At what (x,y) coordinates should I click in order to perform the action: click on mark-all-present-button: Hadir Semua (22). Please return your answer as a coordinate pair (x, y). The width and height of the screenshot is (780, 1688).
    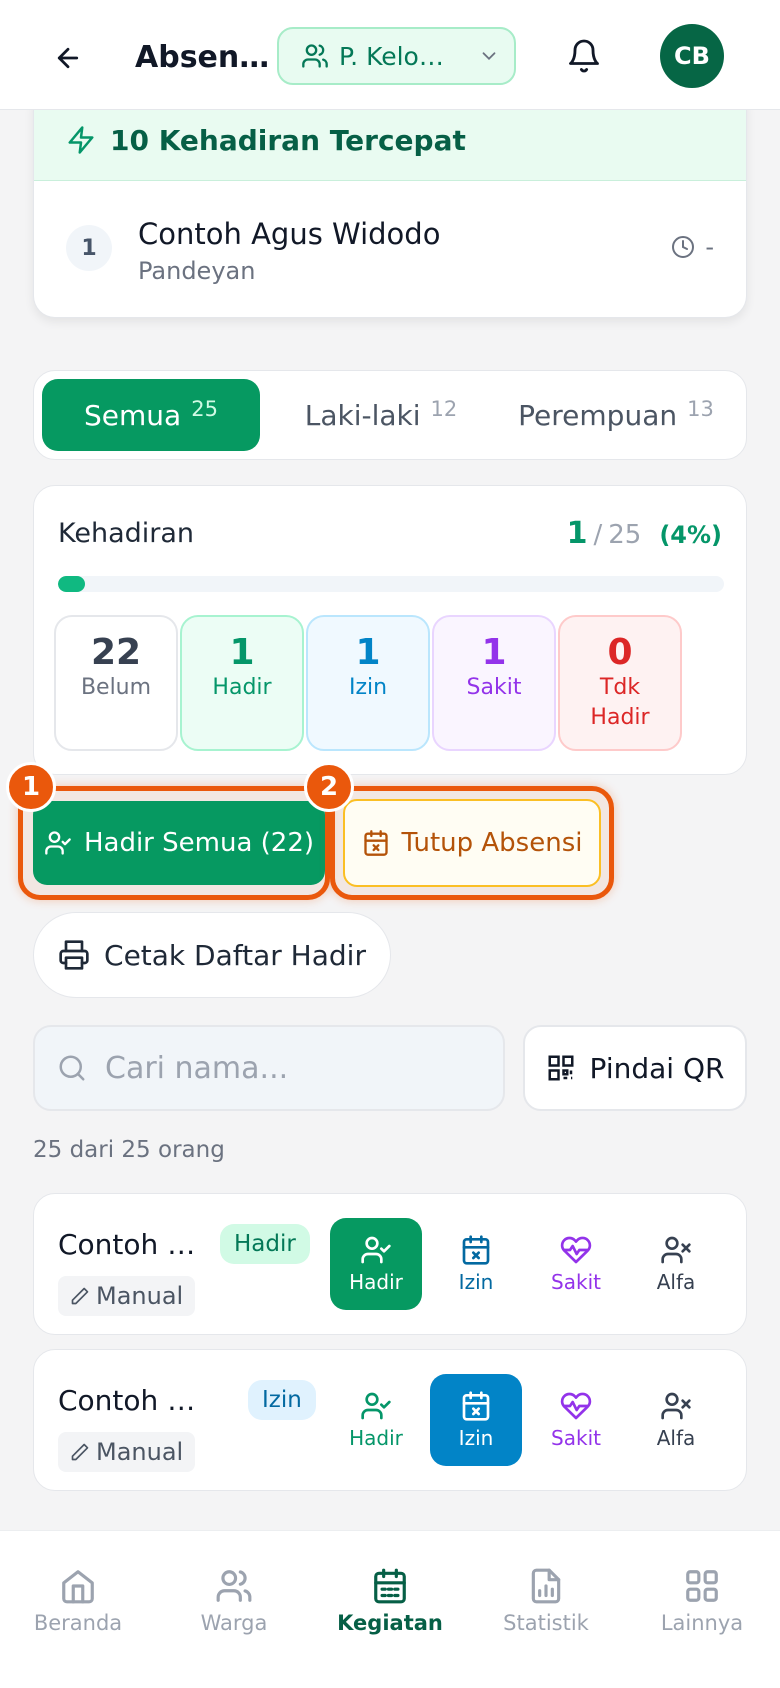
    Looking at the image, I should click on (179, 843).